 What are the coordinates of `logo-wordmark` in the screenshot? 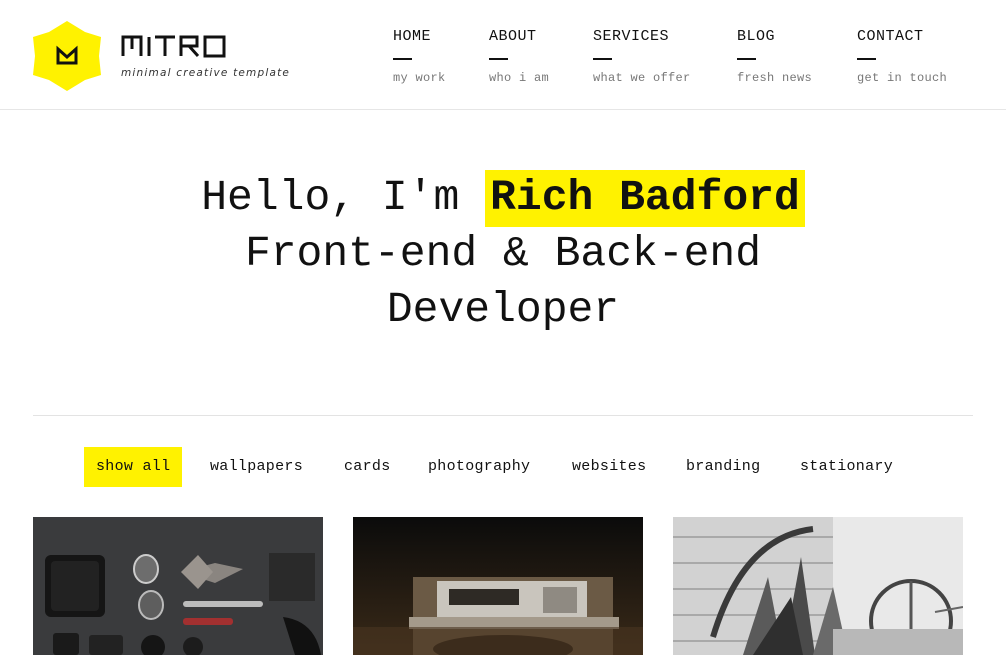 It's located at (173, 46).